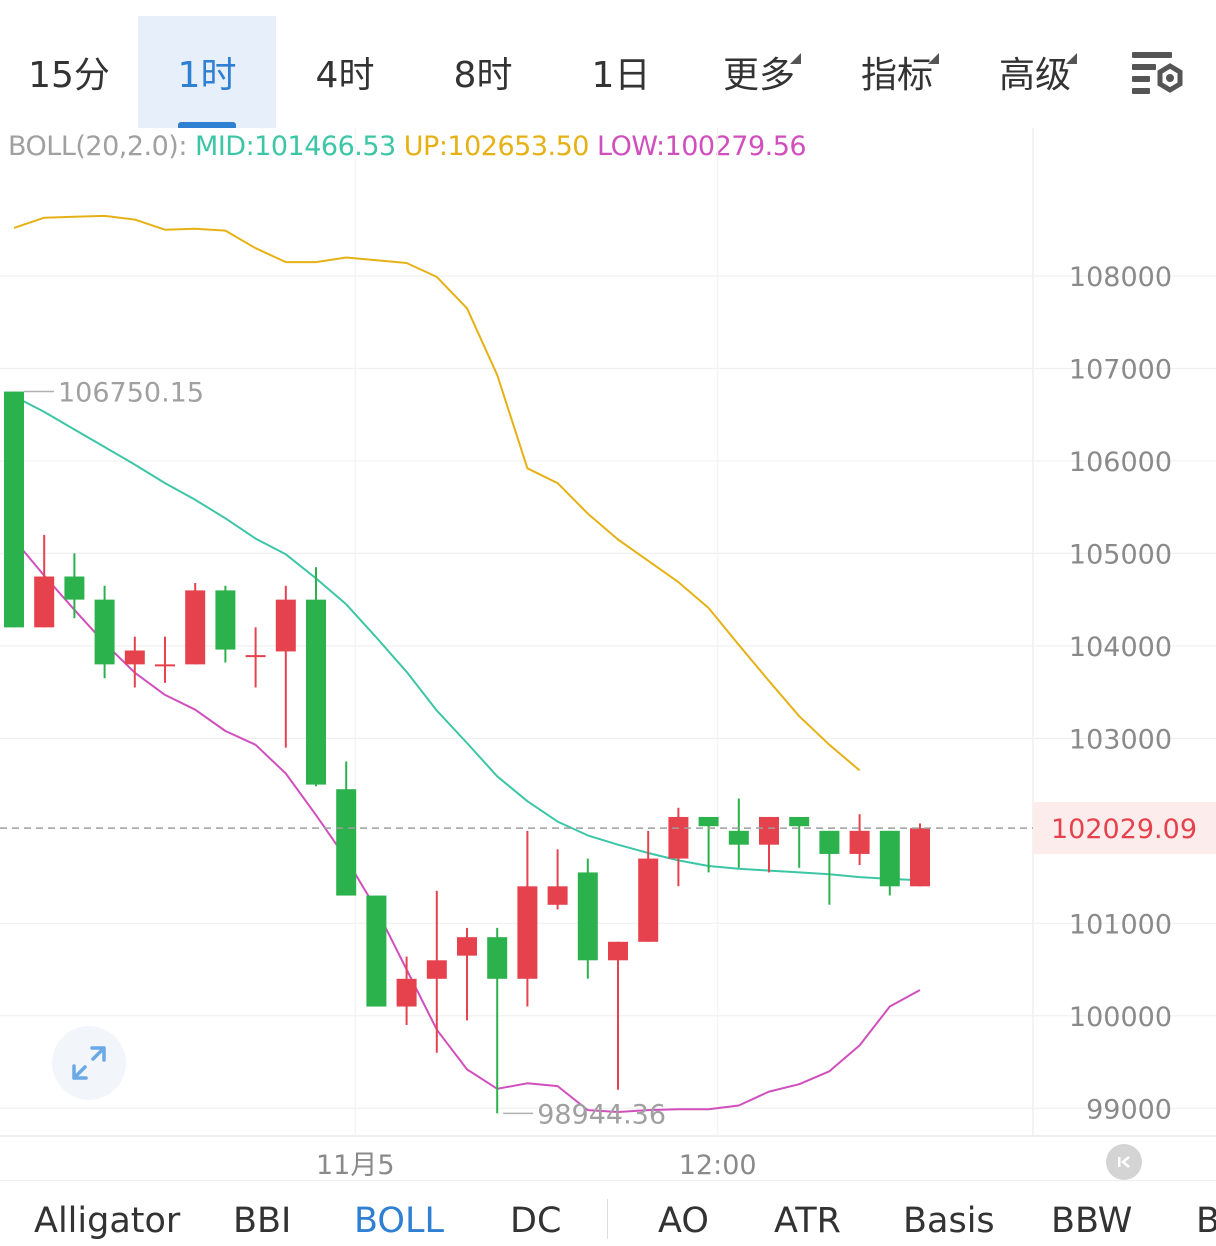  I want to click on indicator-bbi: BBI, so click(262, 1213).